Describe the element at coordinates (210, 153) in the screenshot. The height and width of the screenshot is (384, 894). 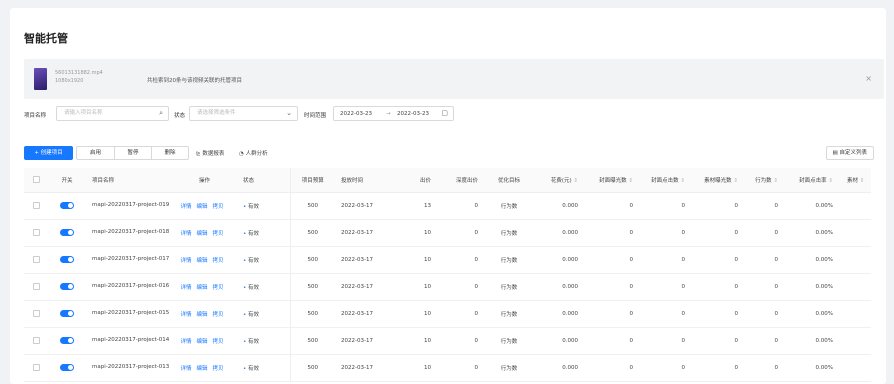
I see `data-report-button: ⊵ 数据报表` at that location.